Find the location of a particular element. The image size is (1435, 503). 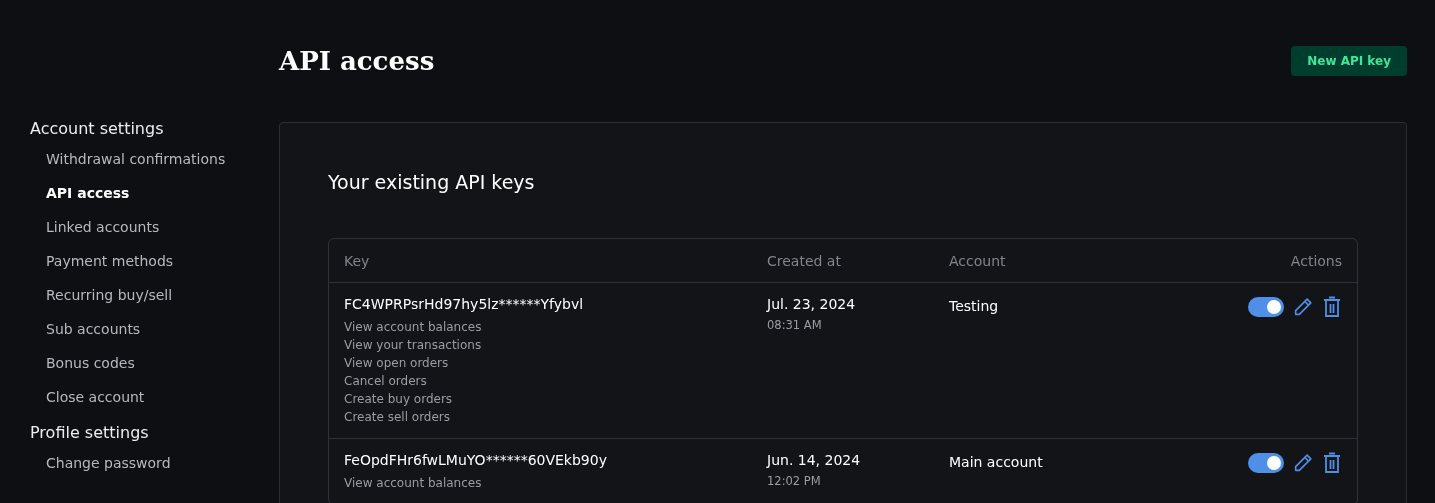

column-header: Account is located at coordinates (977, 261).